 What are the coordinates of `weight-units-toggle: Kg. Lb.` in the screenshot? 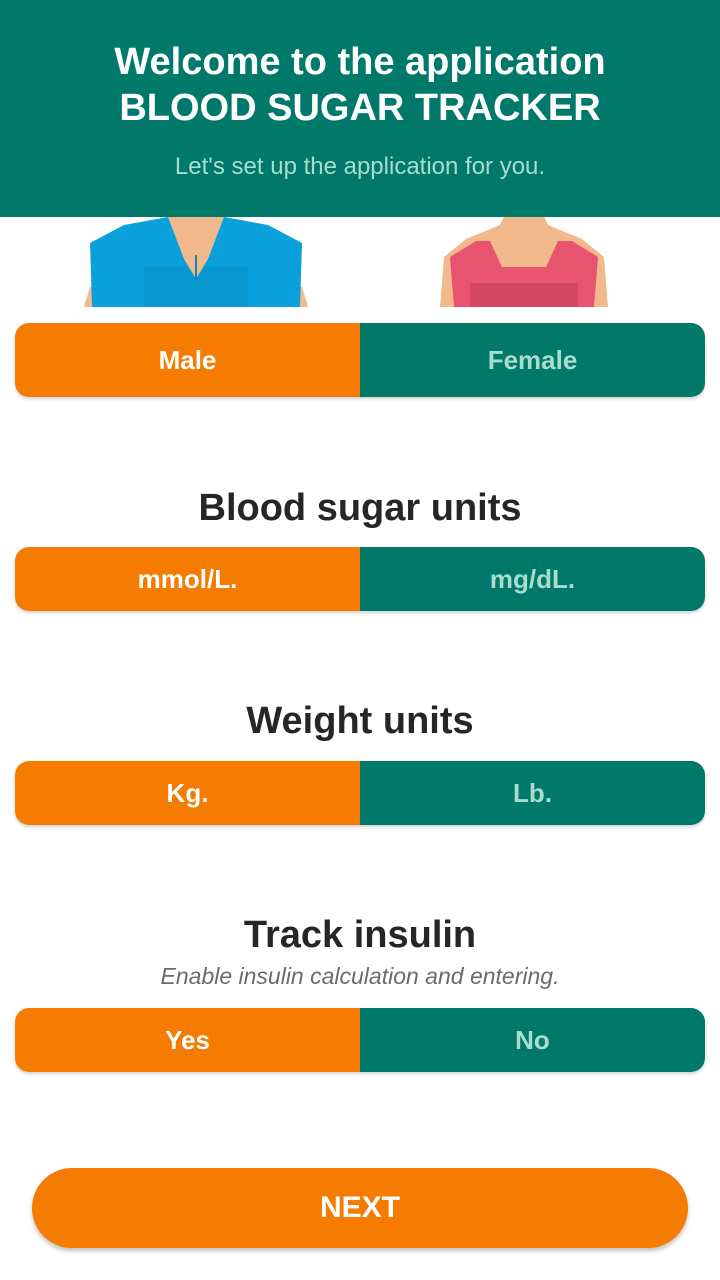 It's located at (360, 793).